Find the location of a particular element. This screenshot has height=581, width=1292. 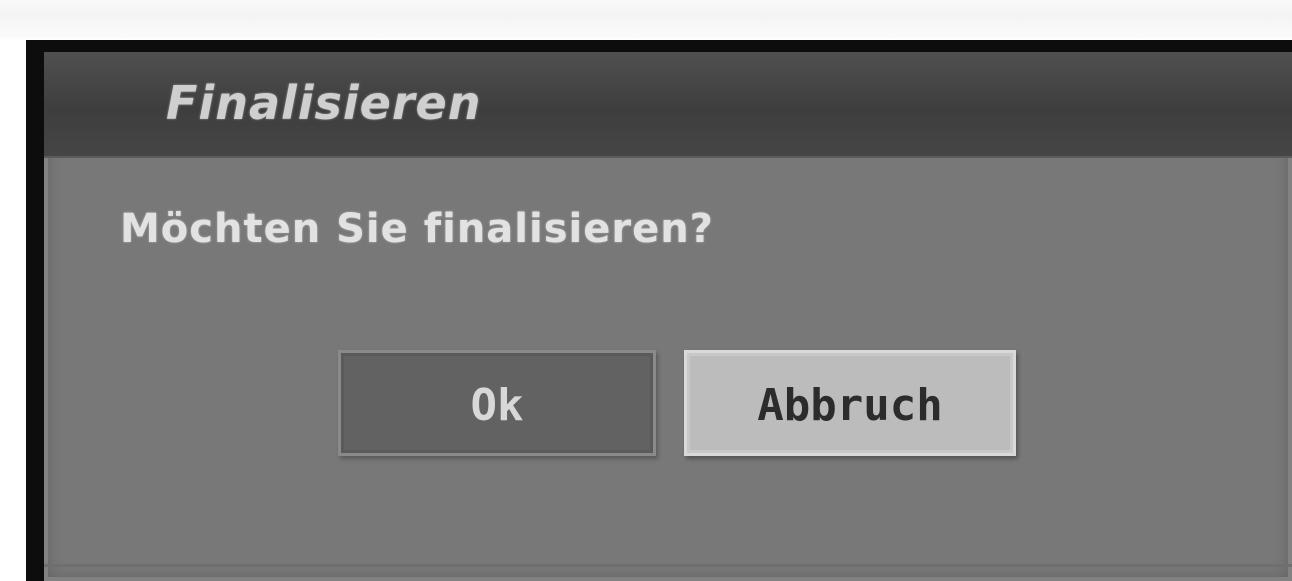

ok-button: Ok is located at coordinates (497, 403).